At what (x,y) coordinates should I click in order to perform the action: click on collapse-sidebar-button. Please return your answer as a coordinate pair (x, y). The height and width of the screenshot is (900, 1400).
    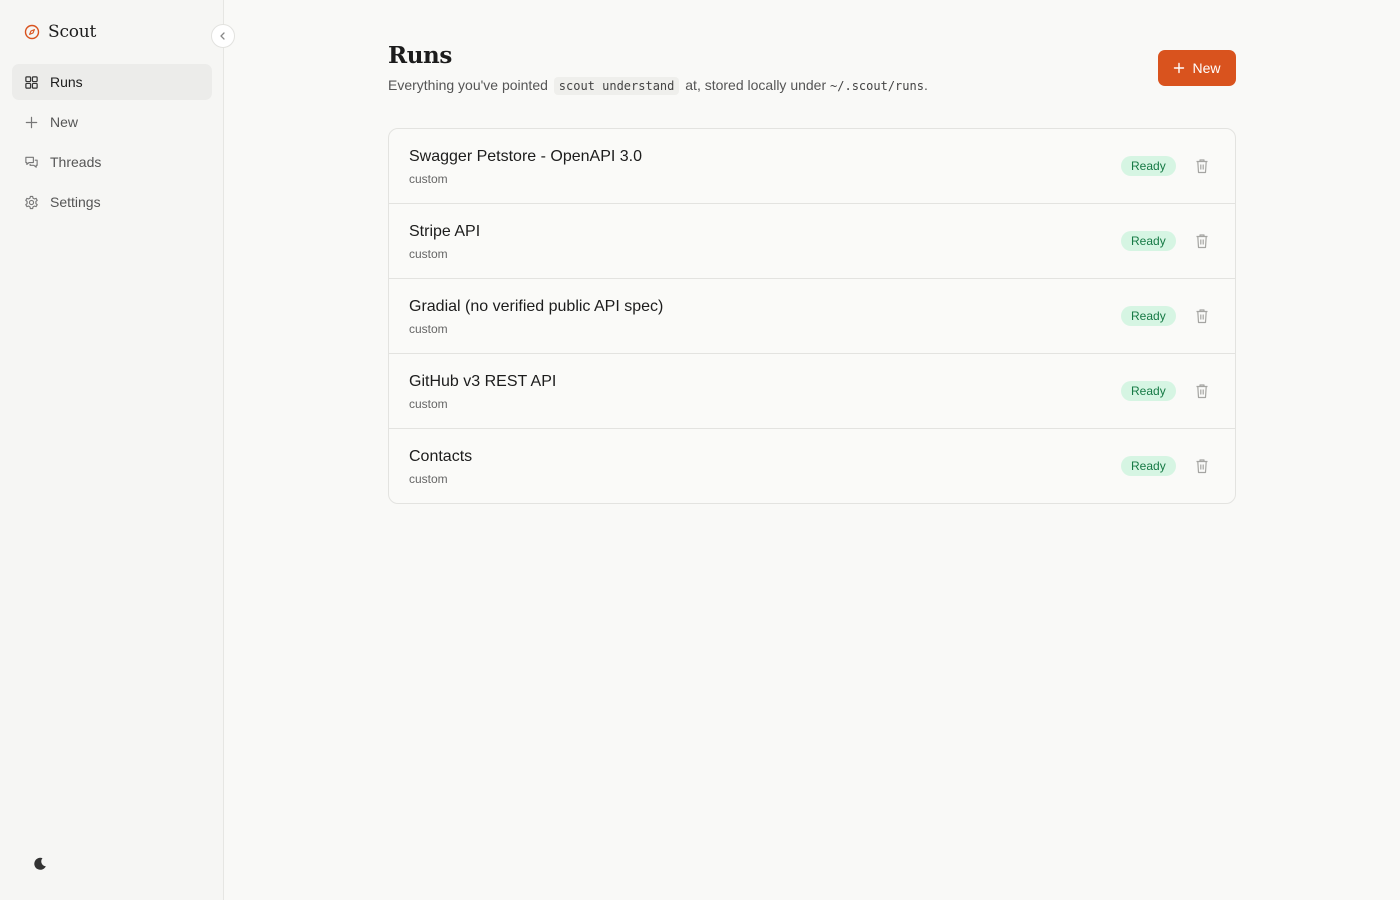
    Looking at the image, I should click on (223, 36).